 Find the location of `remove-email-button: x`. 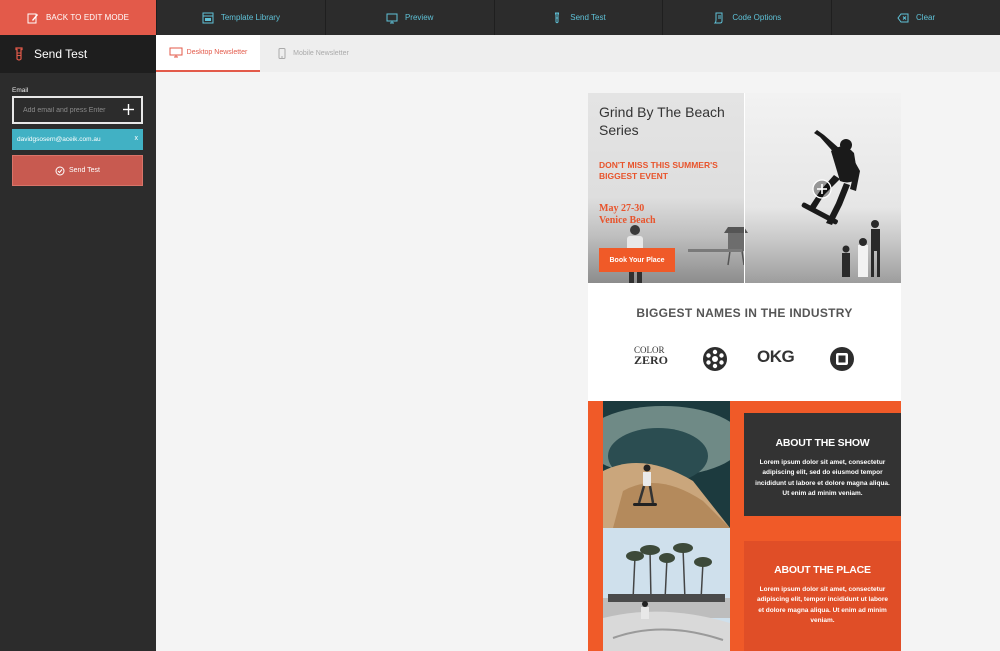

remove-email-button: x is located at coordinates (137, 138).